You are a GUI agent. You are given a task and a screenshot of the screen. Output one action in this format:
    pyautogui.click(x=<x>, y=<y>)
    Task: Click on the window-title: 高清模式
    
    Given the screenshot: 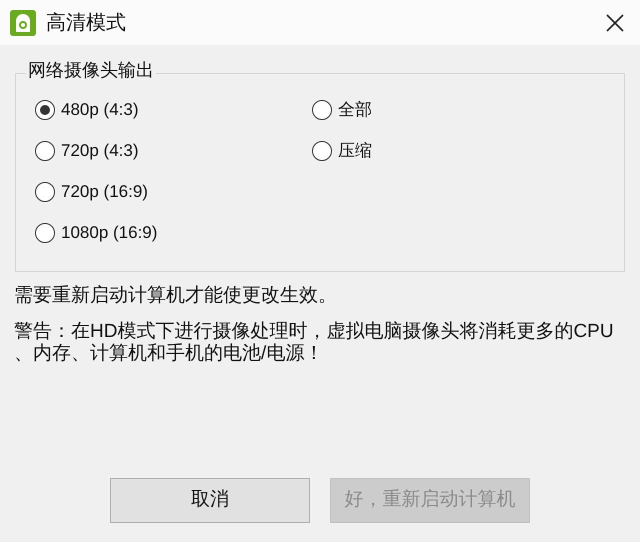 What is the action you would take?
    pyautogui.click(x=86, y=23)
    